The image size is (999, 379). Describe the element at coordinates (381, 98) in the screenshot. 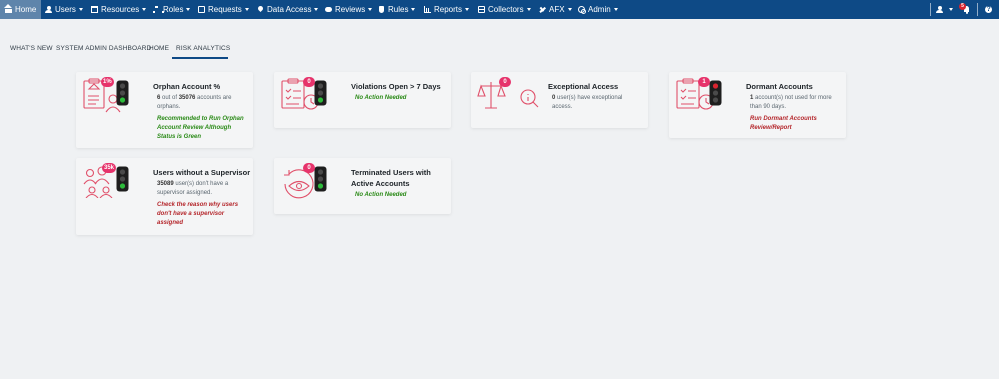

I see `violations-recommendation: No Action Needed` at that location.